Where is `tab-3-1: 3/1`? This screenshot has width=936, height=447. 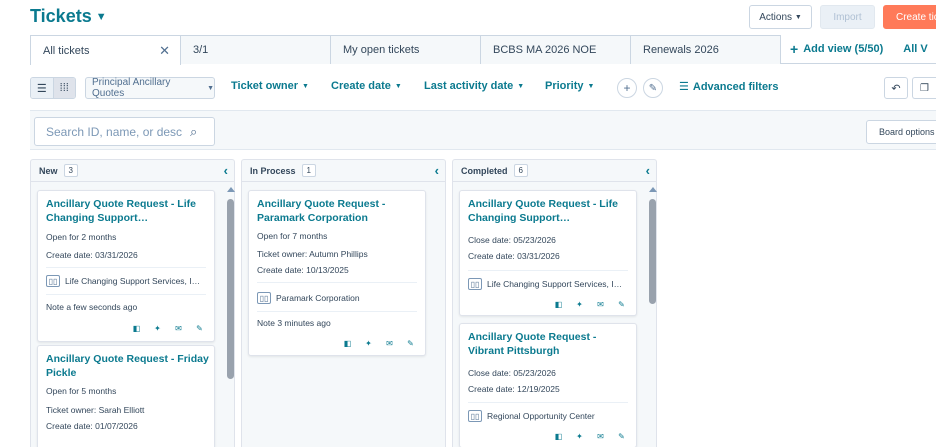 tab-3-1: 3/1 is located at coordinates (255, 49).